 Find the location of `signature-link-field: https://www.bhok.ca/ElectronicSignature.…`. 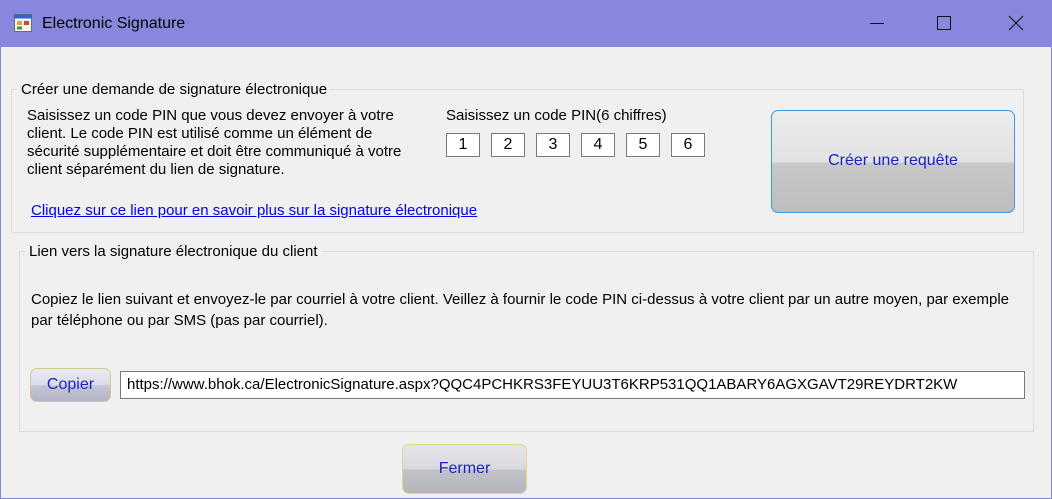

signature-link-field: https://www.bhok.ca/ElectronicSignature.… is located at coordinates (572, 385).